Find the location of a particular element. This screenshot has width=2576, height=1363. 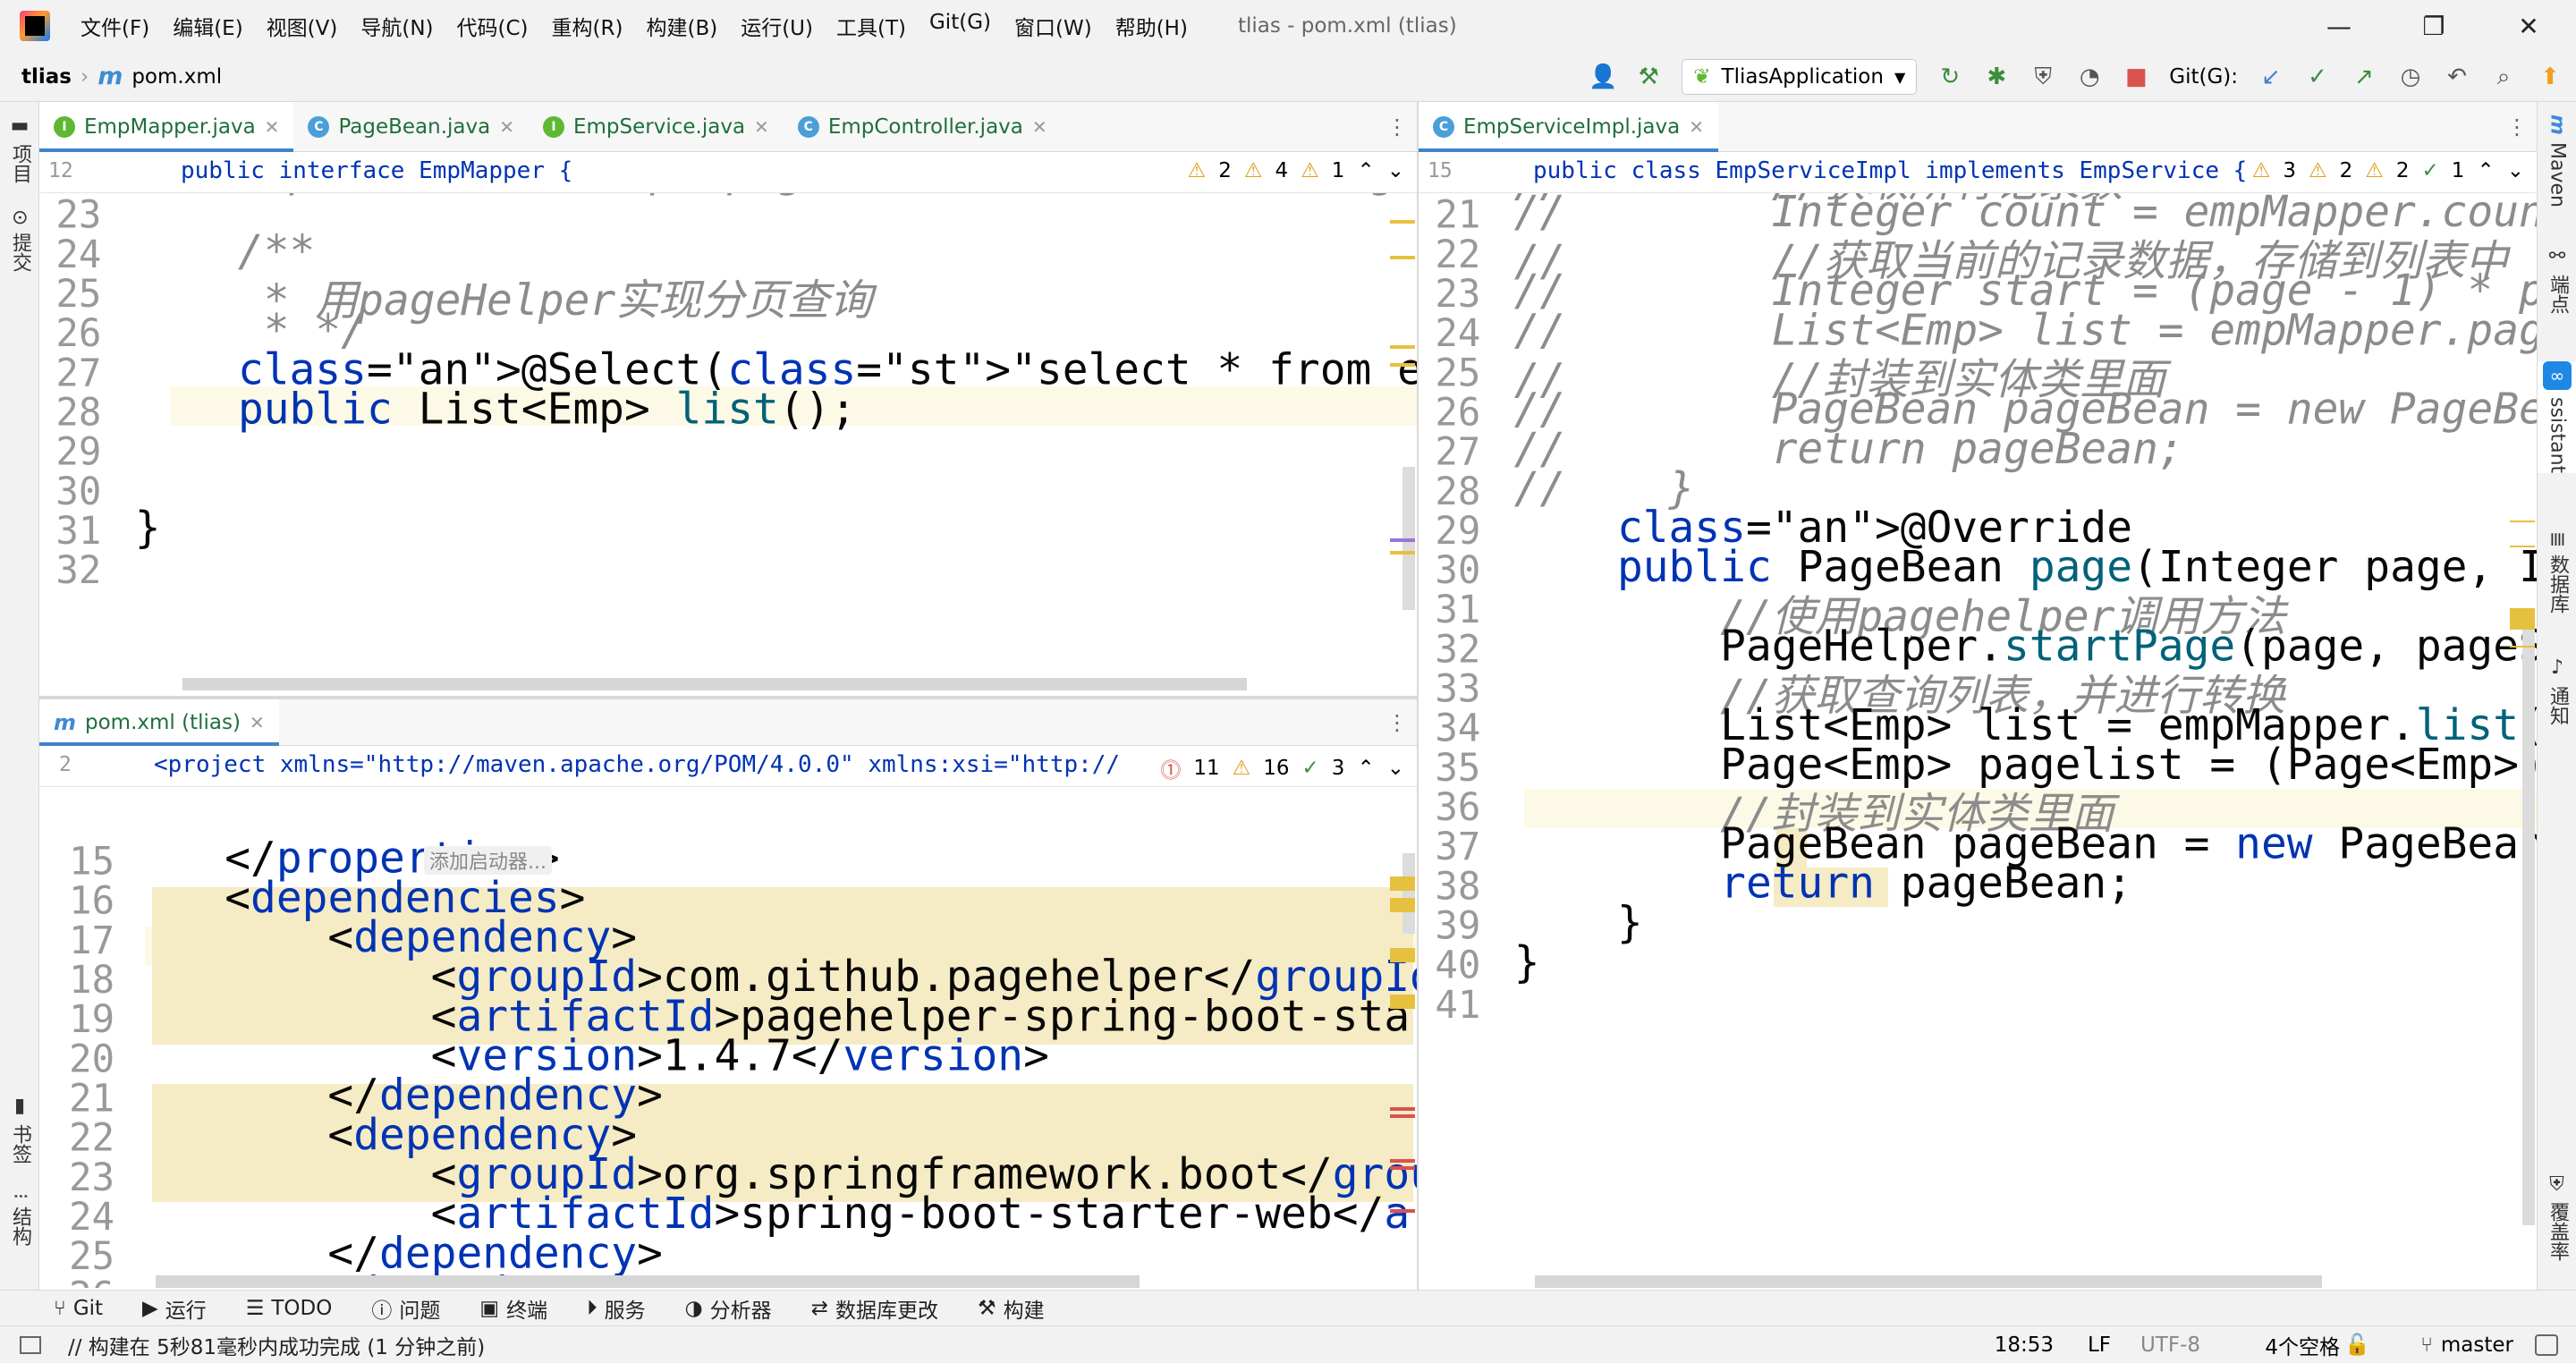

notifications-tool-tab: ♪ 通知 is located at coordinates (2557, 690).